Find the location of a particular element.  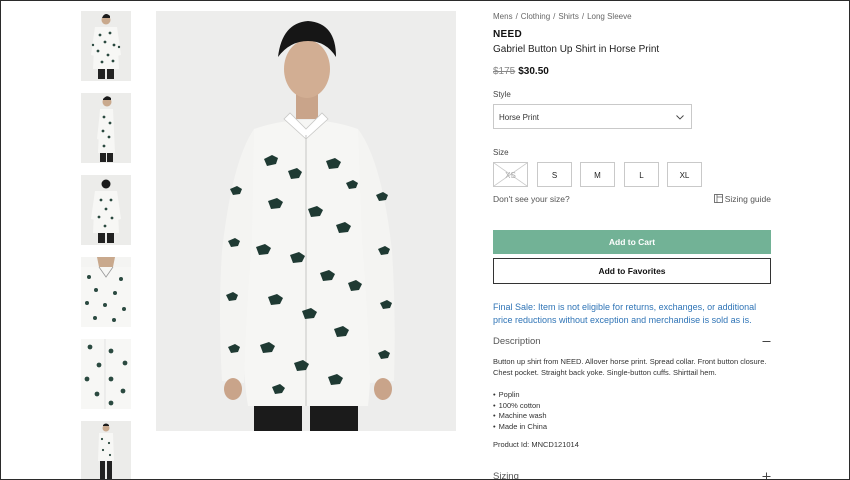

add-to-favorites-button: Add to Favorites is located at coordinates (632, 271).